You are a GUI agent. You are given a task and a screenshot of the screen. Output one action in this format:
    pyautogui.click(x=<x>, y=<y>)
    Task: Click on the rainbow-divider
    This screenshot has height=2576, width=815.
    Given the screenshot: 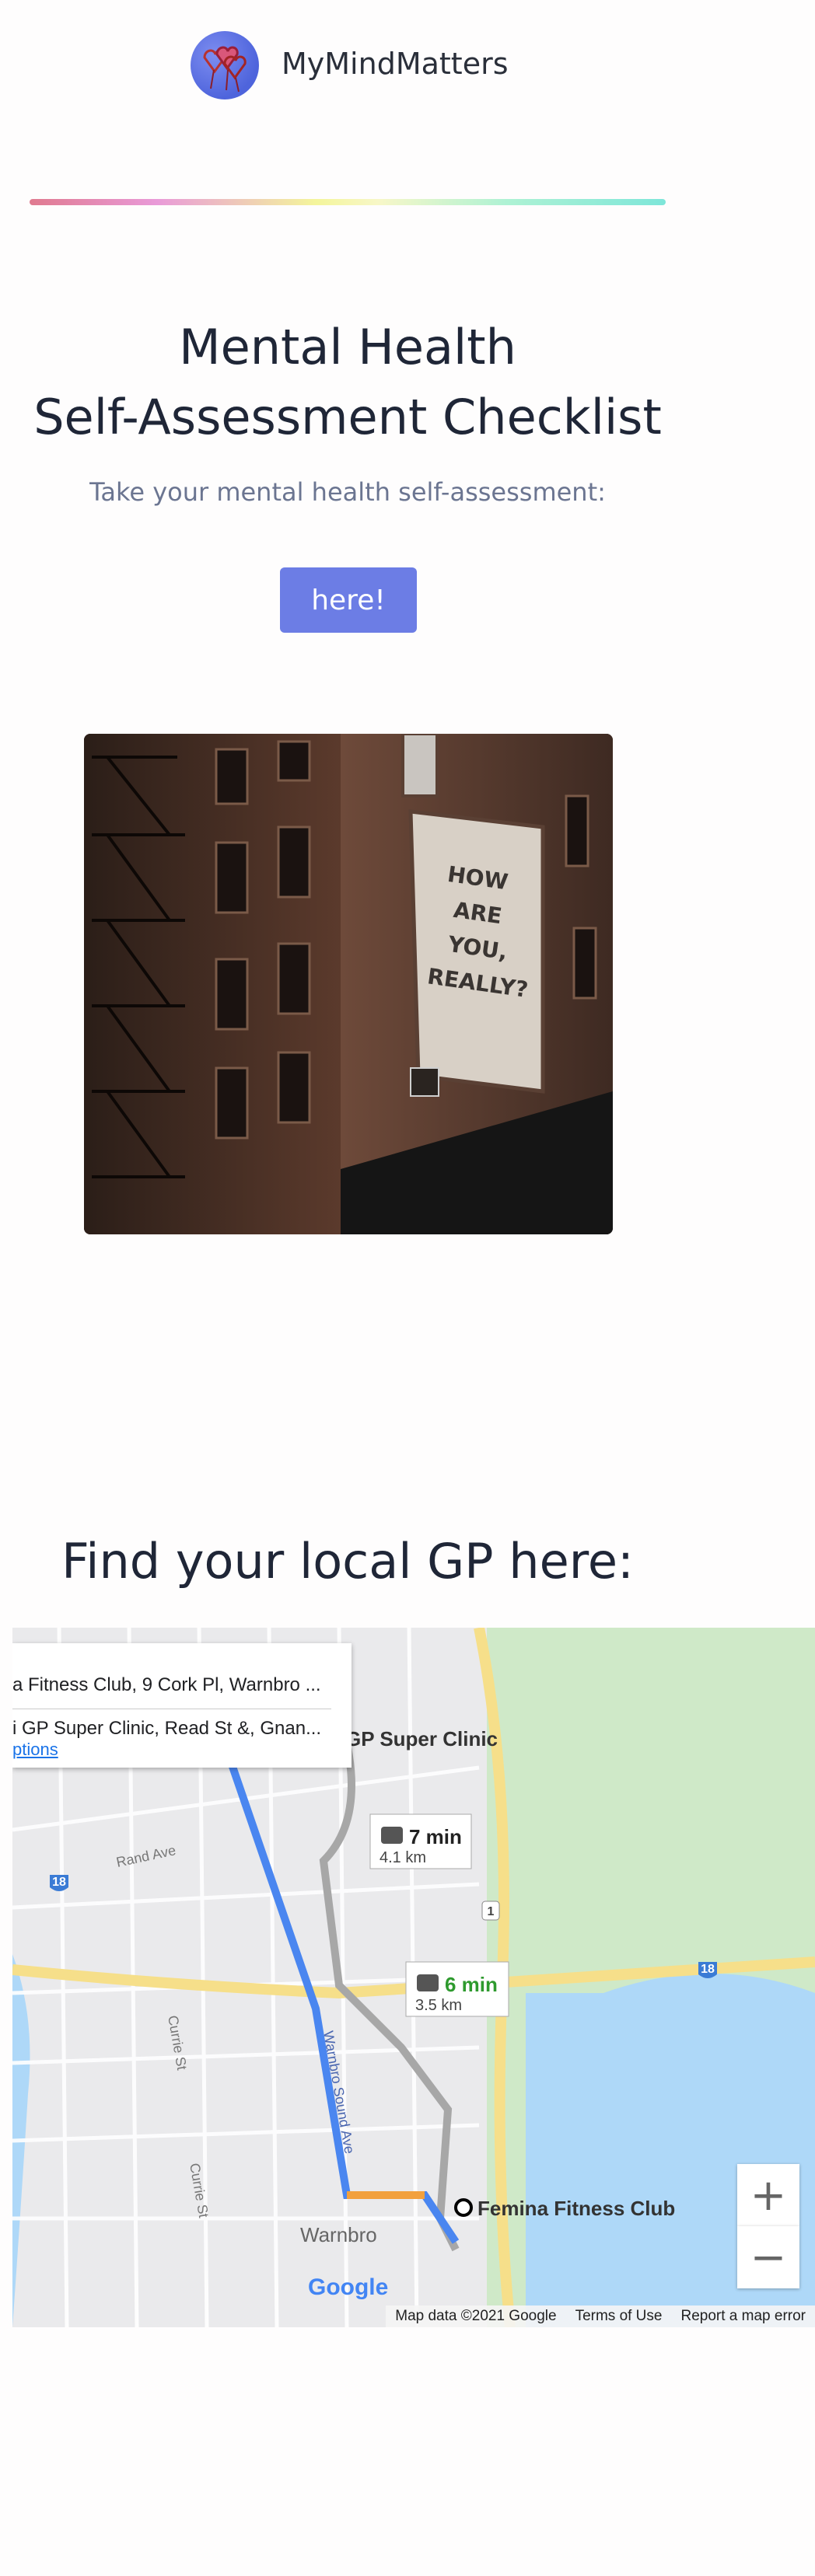 What is the action you would take?
    pyautogui.click(x=348, y=202)
    